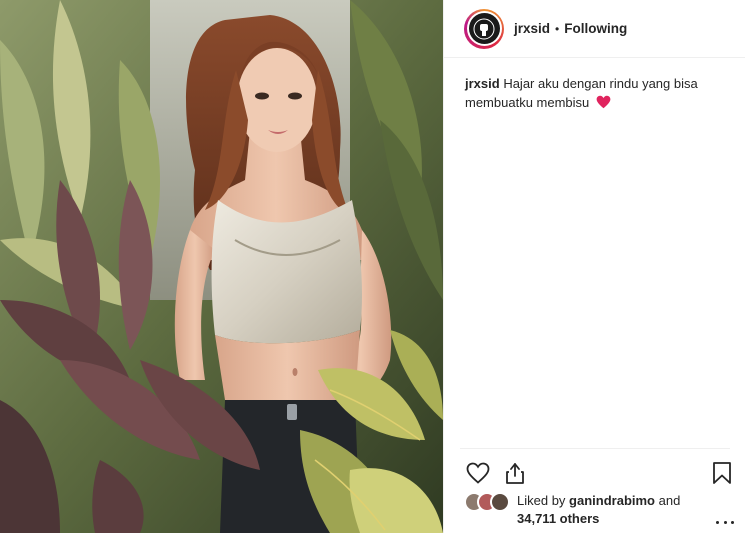 Image resolution: width=745 pixels, height=533 pixels. I want to click on likes-summary: Liked by ganindrabimo and 34,711 others, so click(599, 510).